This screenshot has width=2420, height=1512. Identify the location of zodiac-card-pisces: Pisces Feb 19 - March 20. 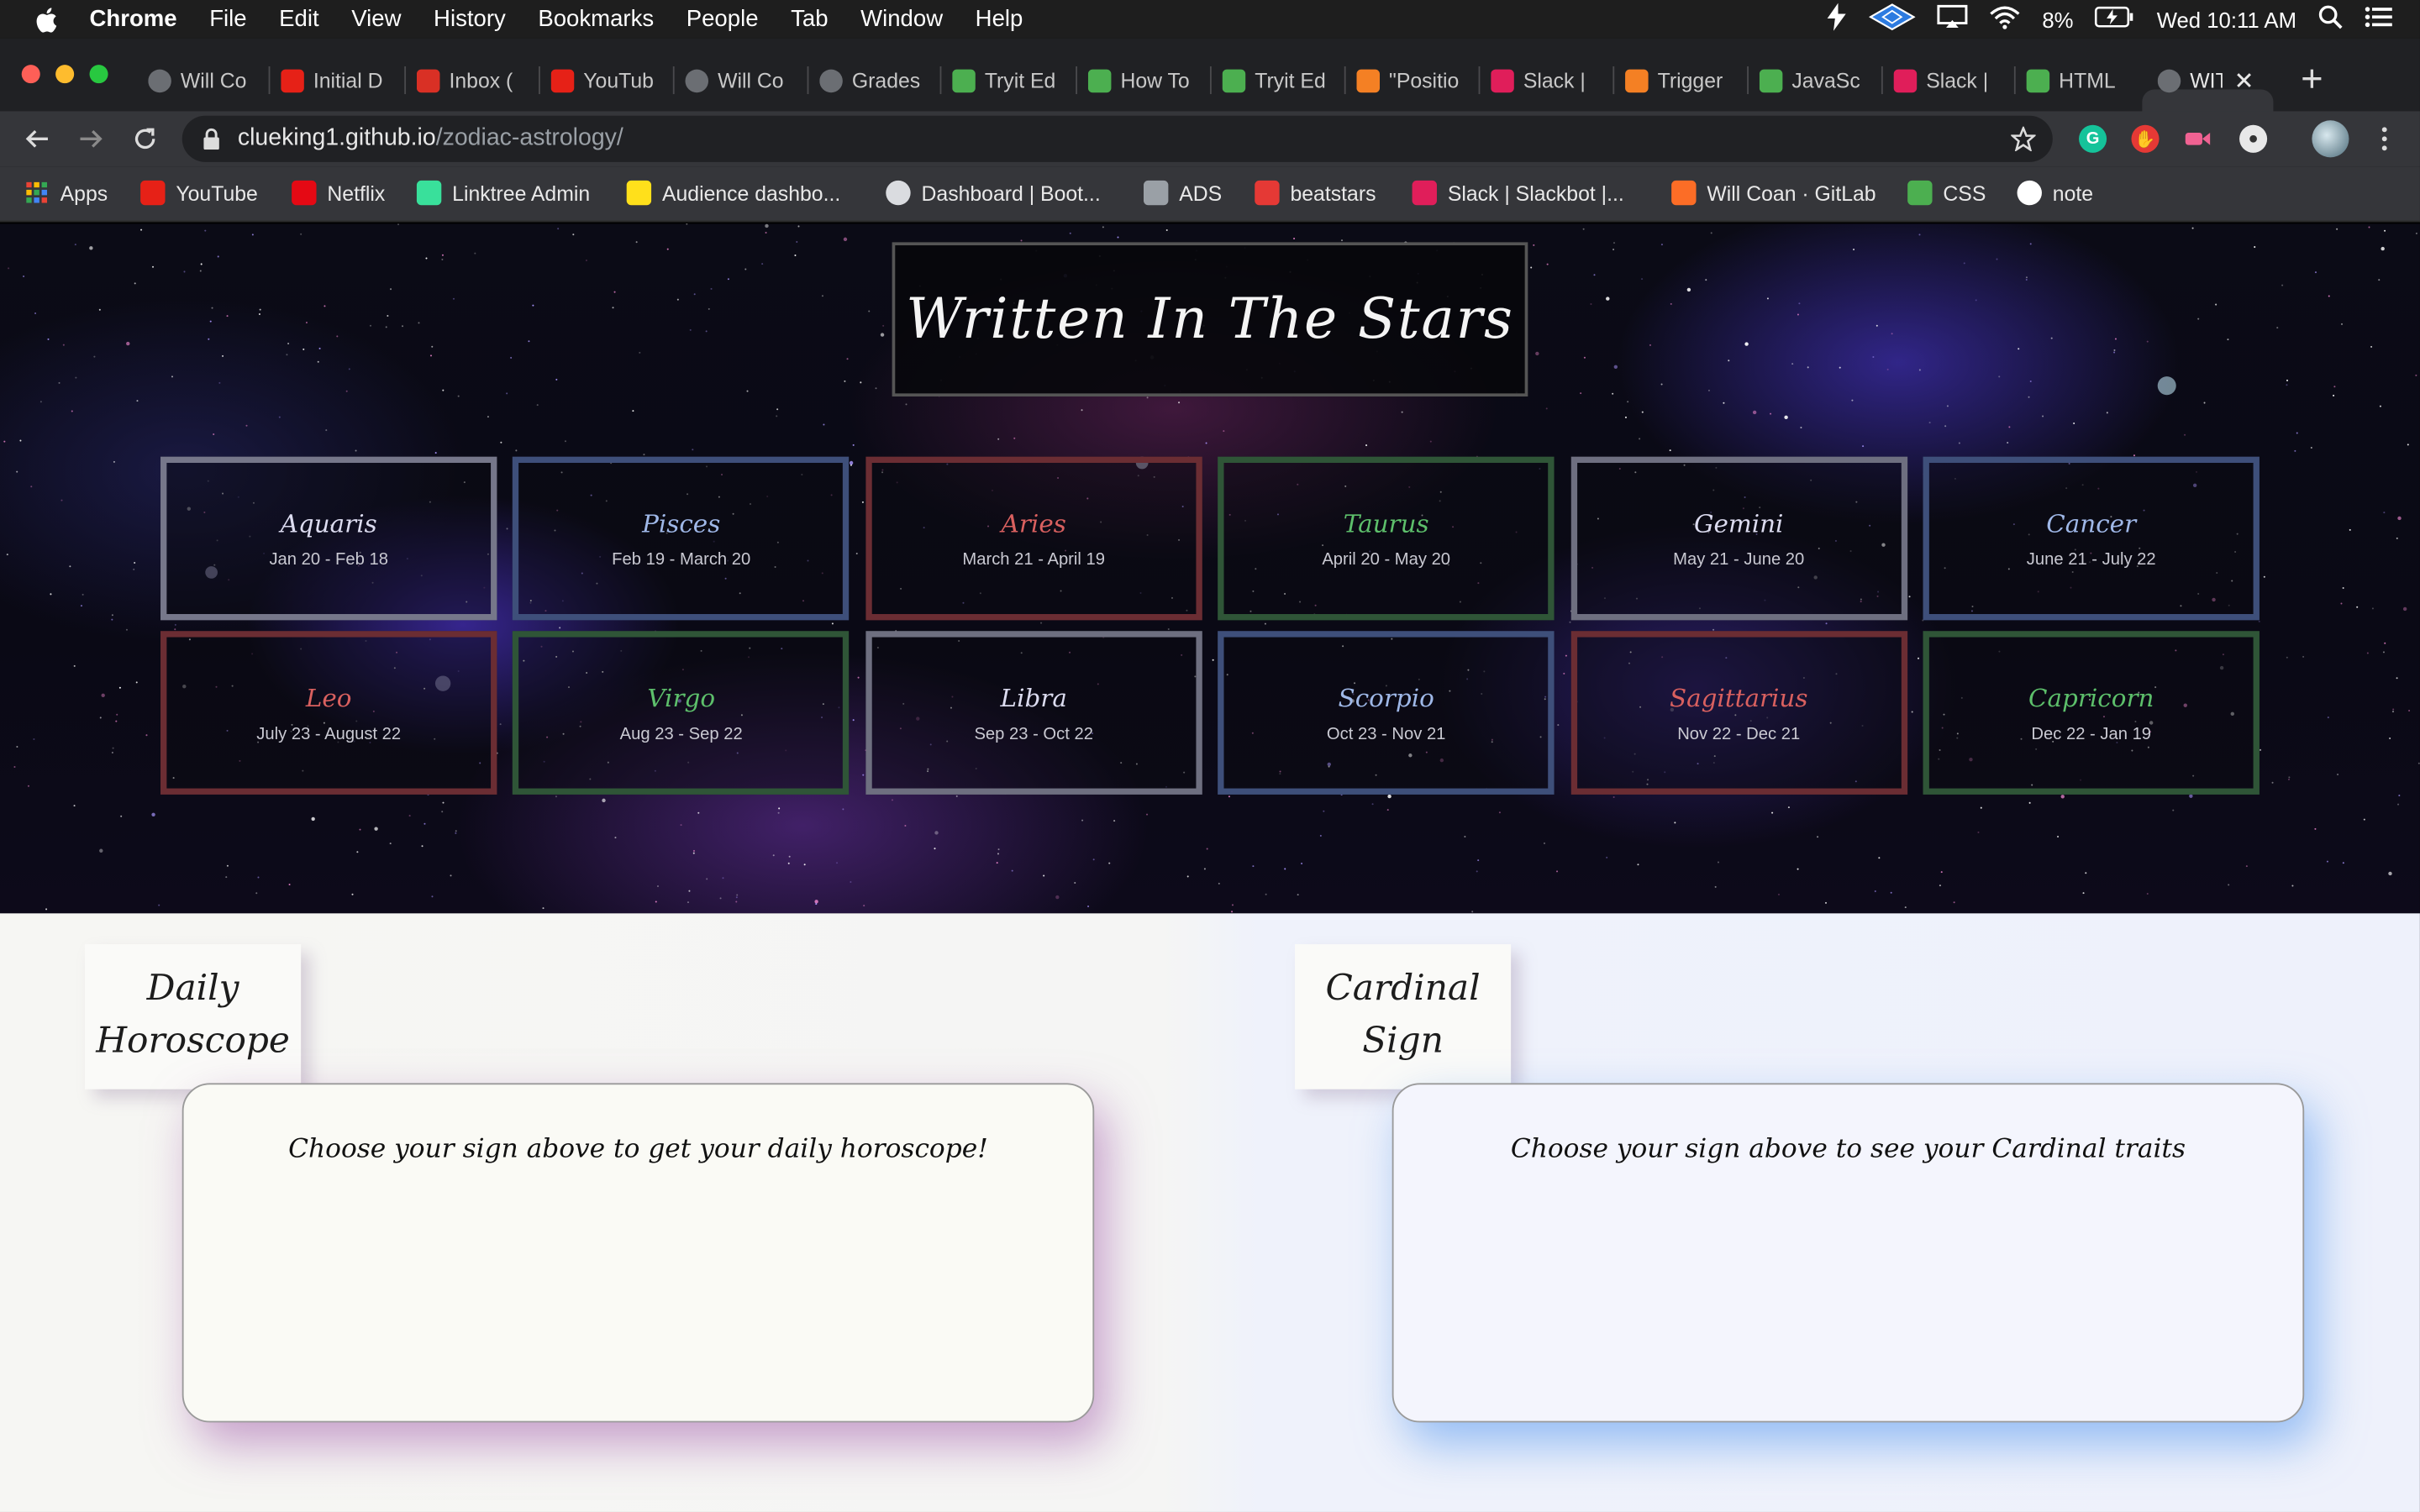
(681, 538).